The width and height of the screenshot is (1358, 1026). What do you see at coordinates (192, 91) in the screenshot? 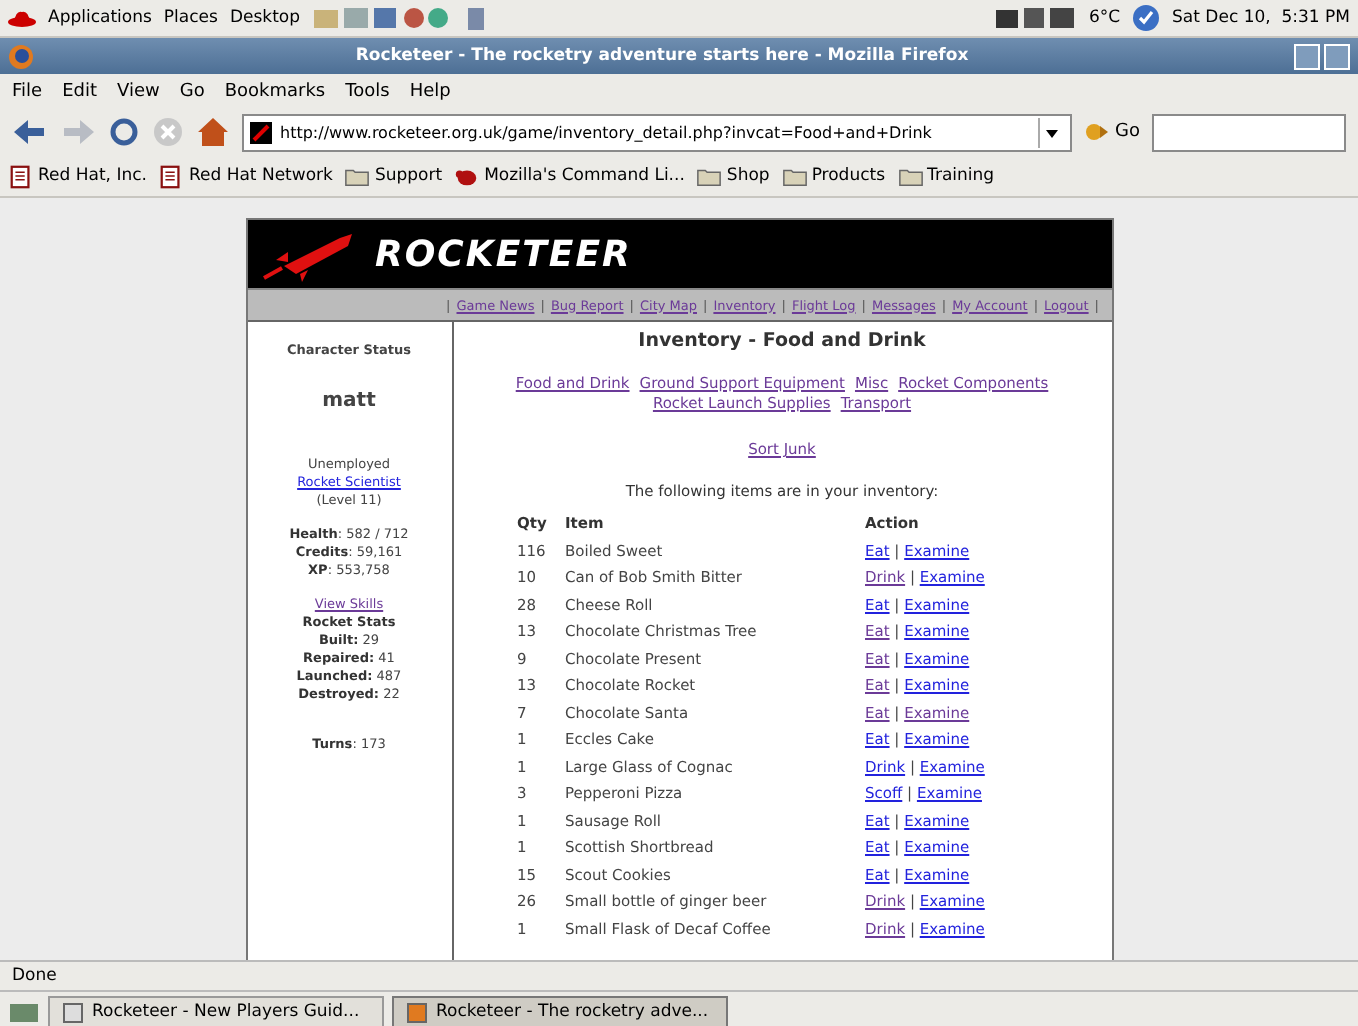
I see `menu-item: Go` at bounding box center [192, 91].